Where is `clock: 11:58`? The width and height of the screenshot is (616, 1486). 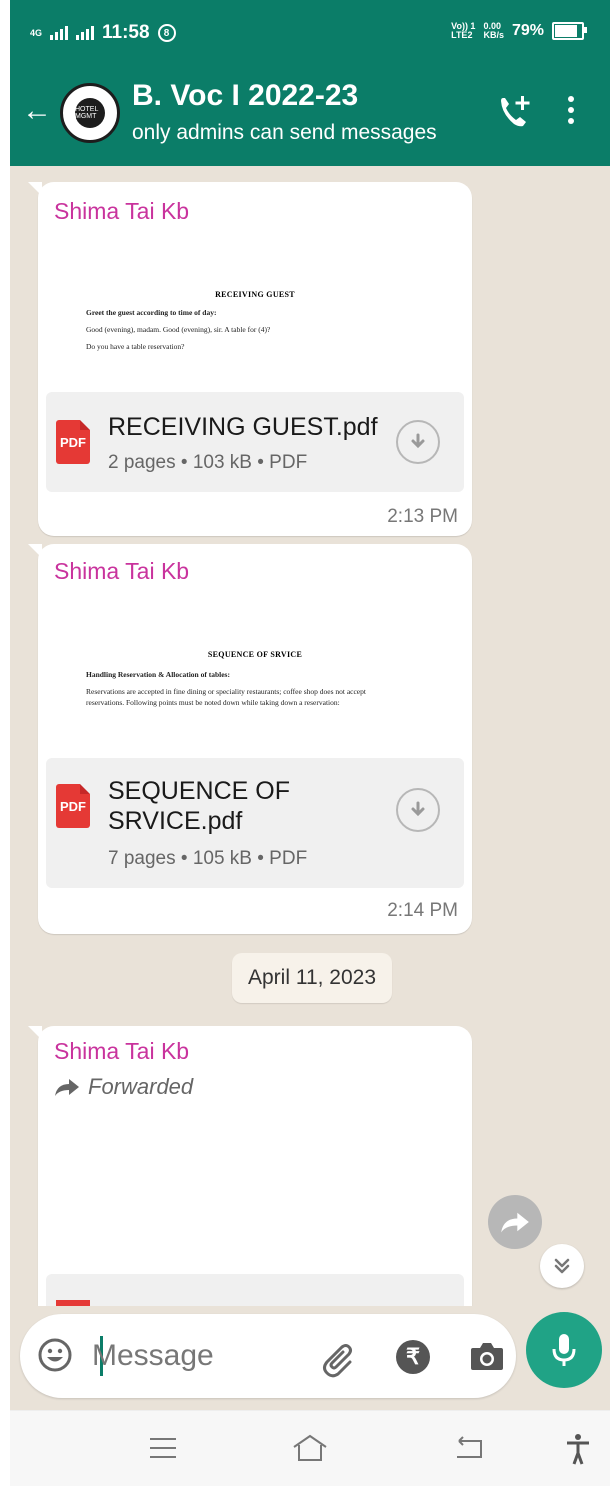 clock: 11:58 is located at coordinates (126, 32).